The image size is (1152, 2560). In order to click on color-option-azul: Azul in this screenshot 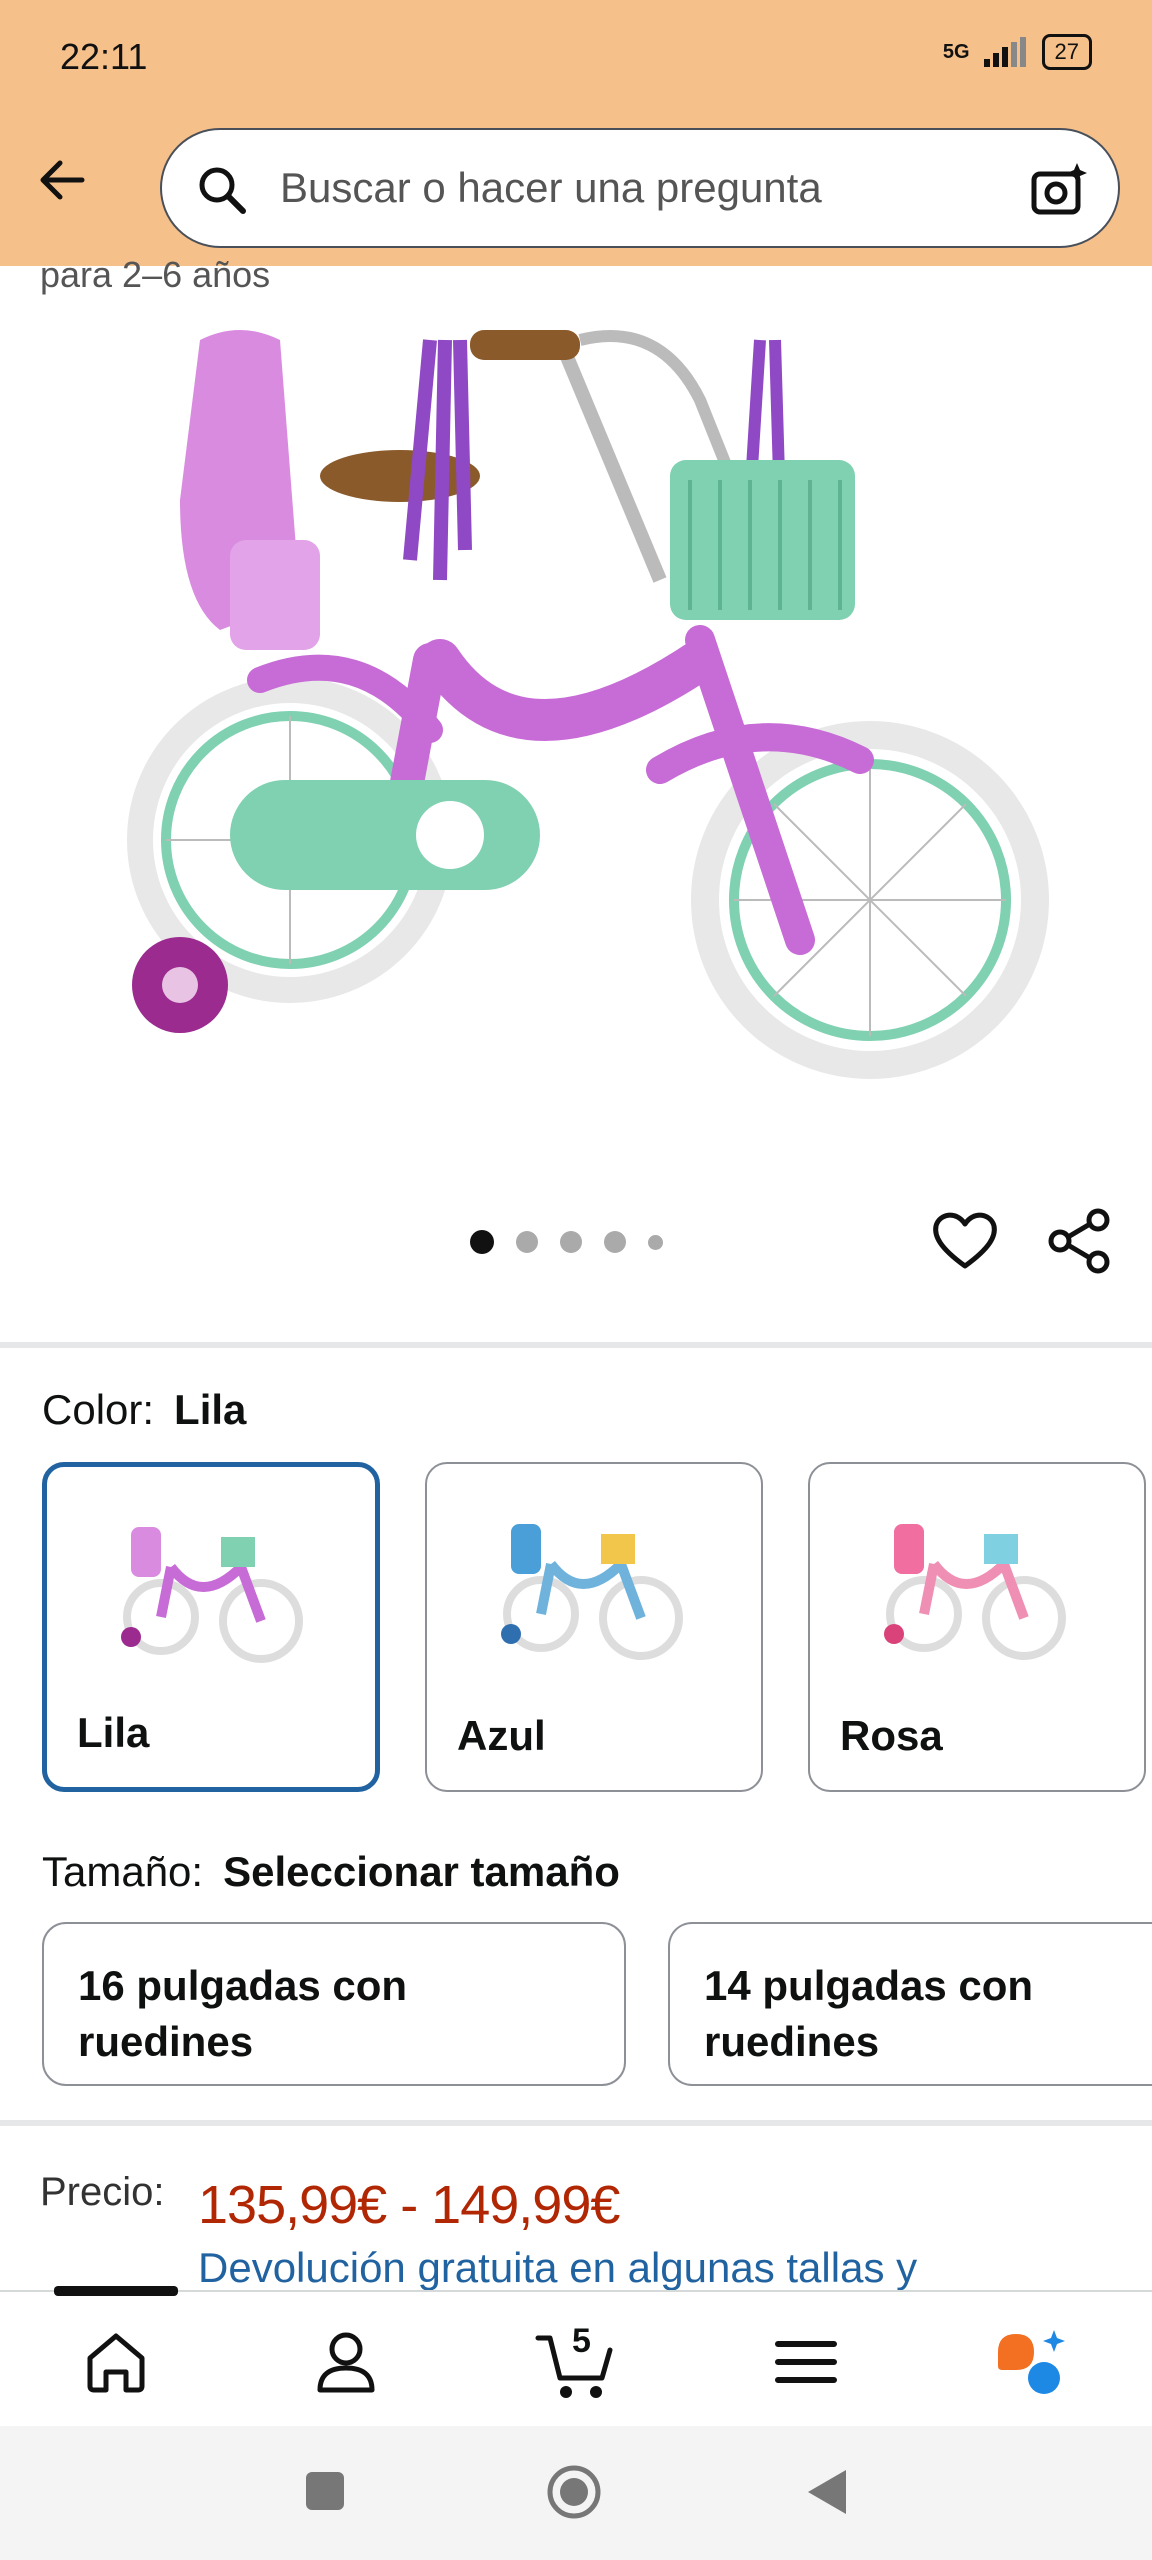, I will do `click(594, 1627)`.